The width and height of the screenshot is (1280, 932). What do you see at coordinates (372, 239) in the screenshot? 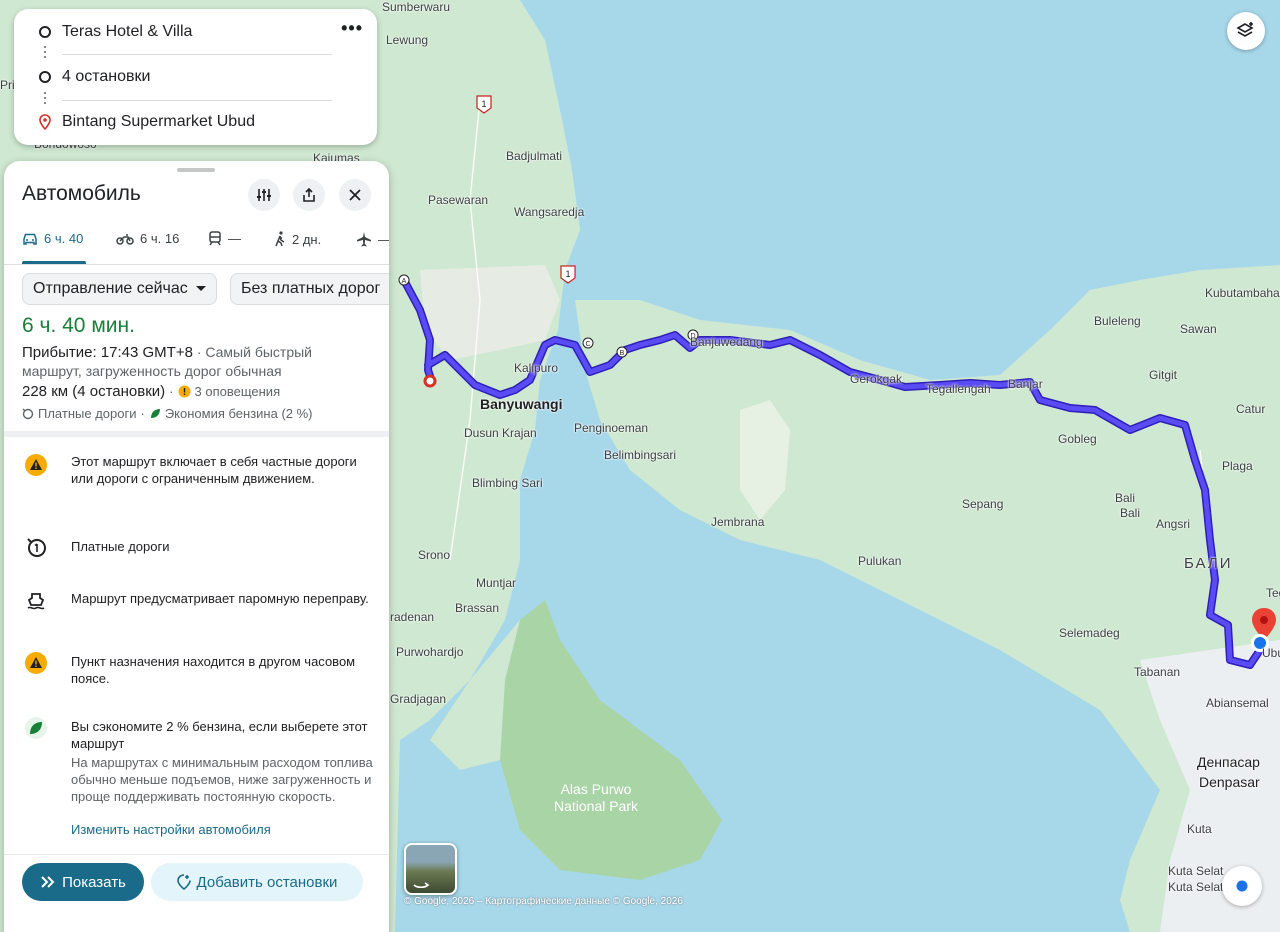
I see `tab-flight: —` at bounding box center [372, 239].